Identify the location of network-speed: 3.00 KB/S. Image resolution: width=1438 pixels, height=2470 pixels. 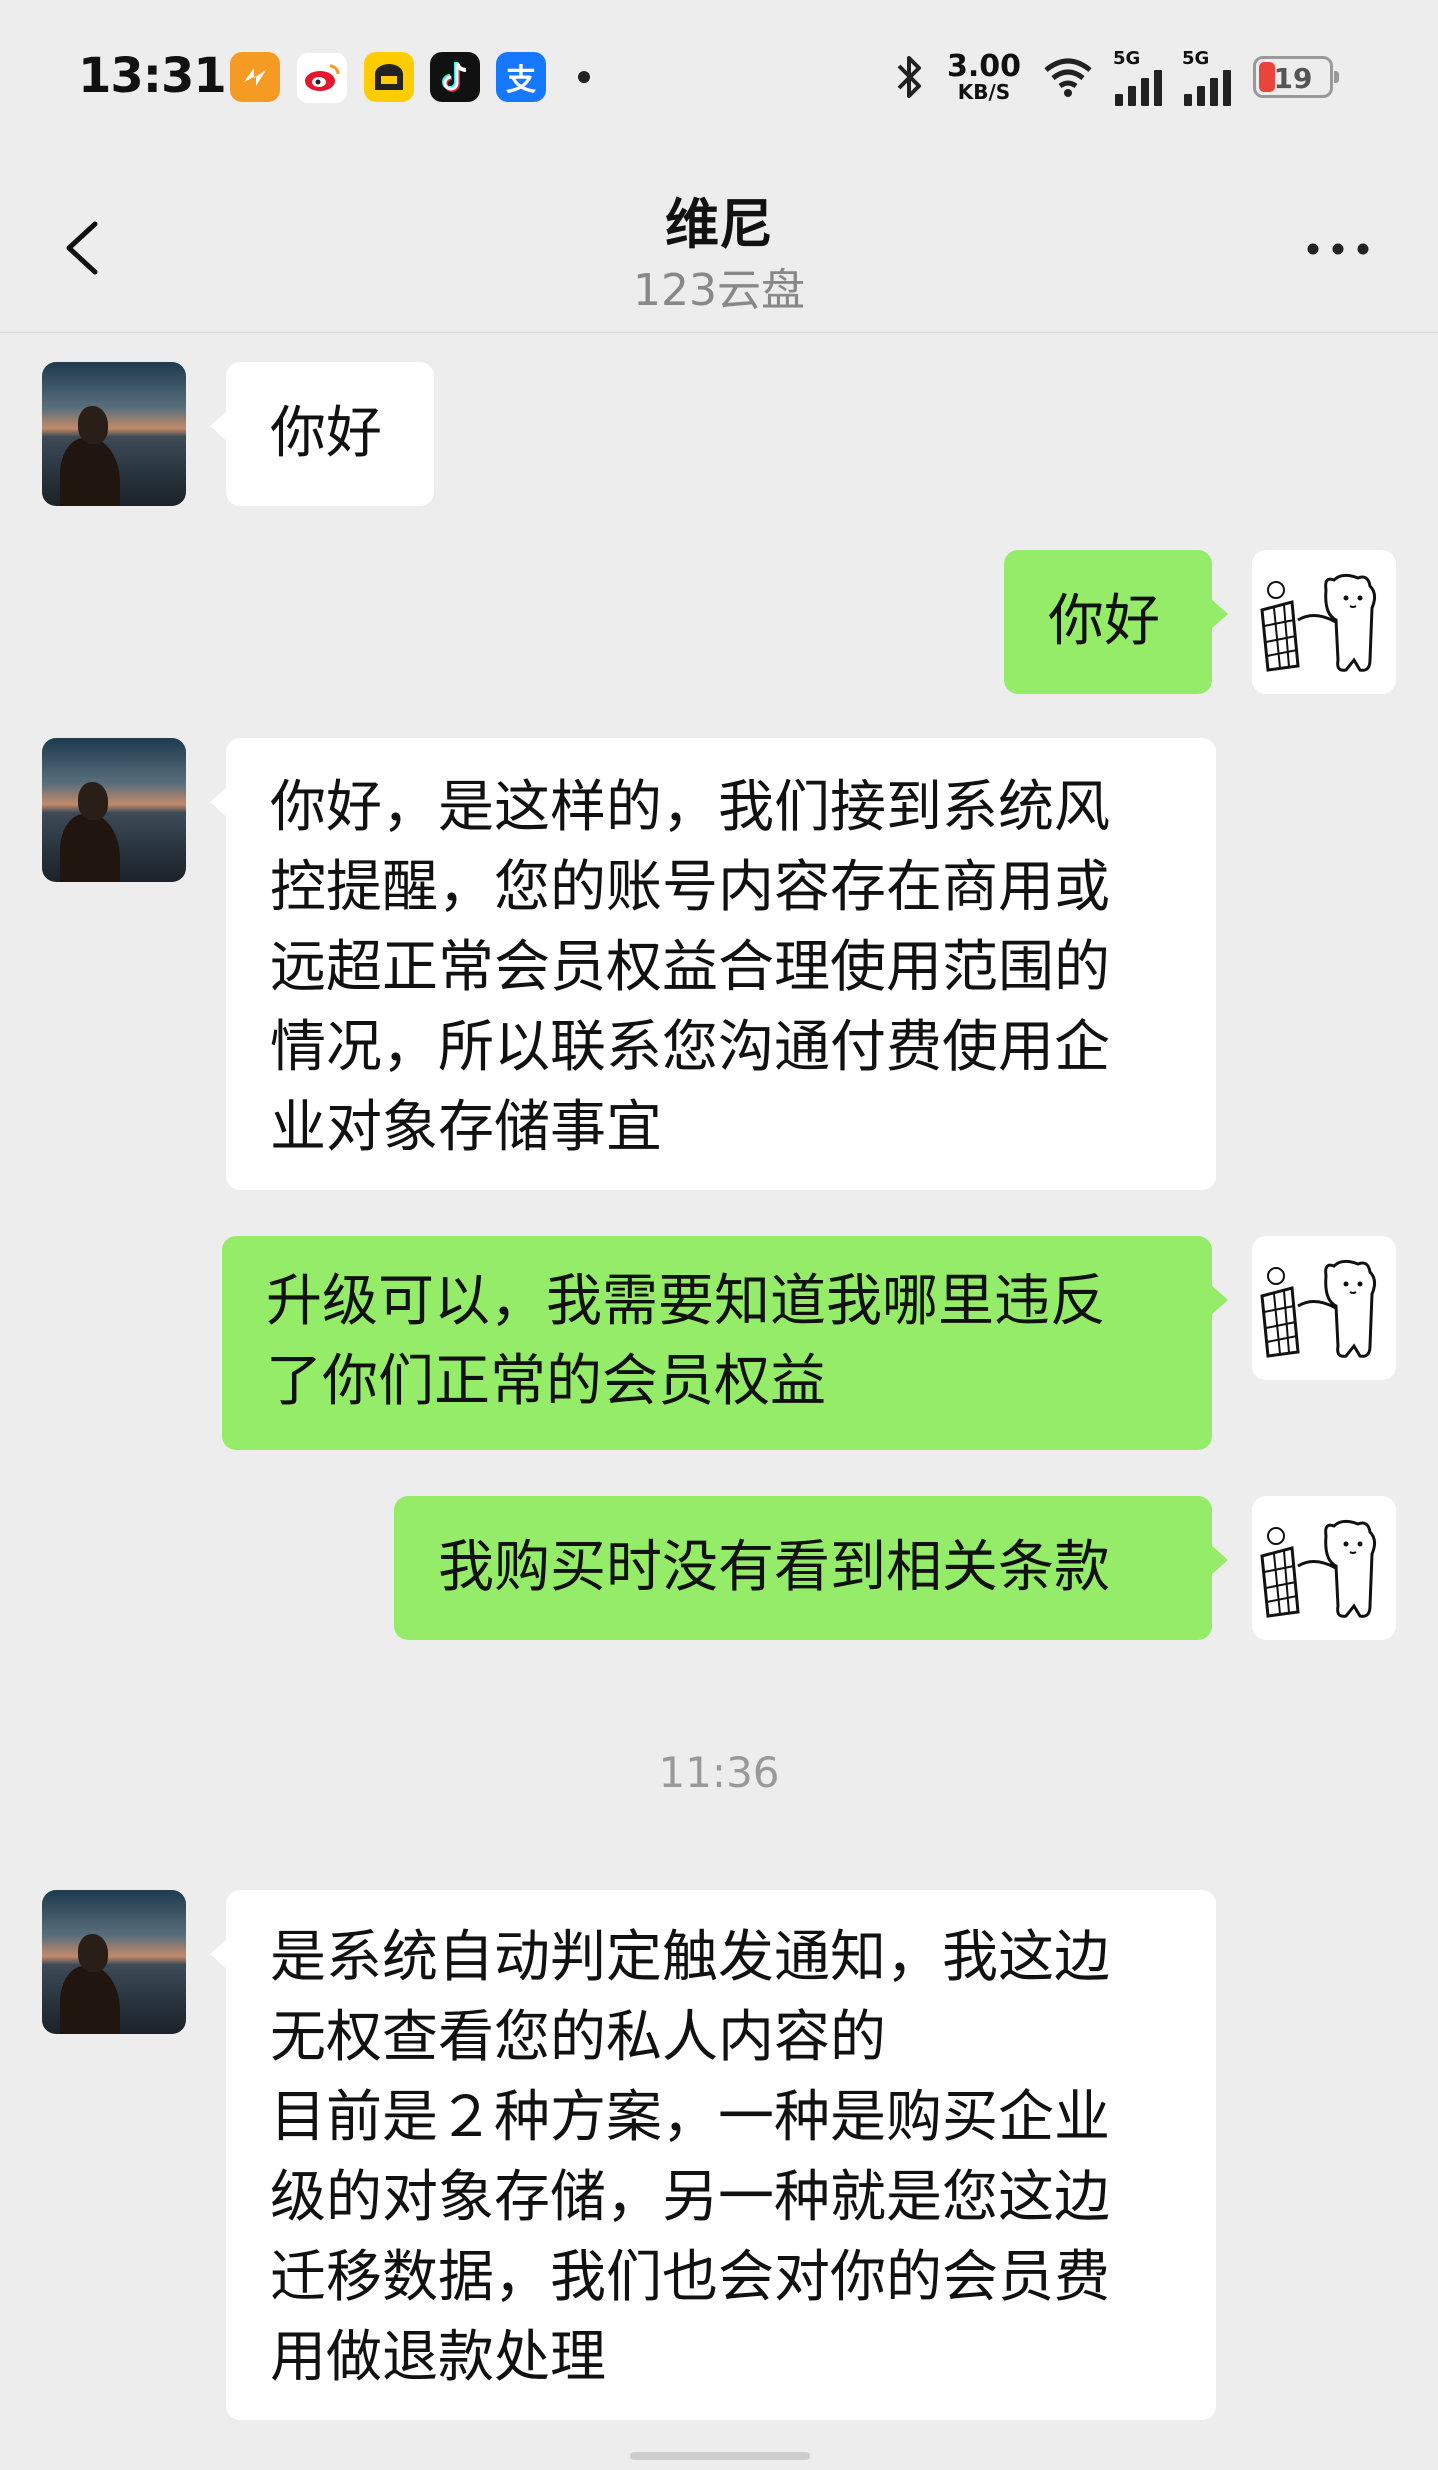
(983, 76).